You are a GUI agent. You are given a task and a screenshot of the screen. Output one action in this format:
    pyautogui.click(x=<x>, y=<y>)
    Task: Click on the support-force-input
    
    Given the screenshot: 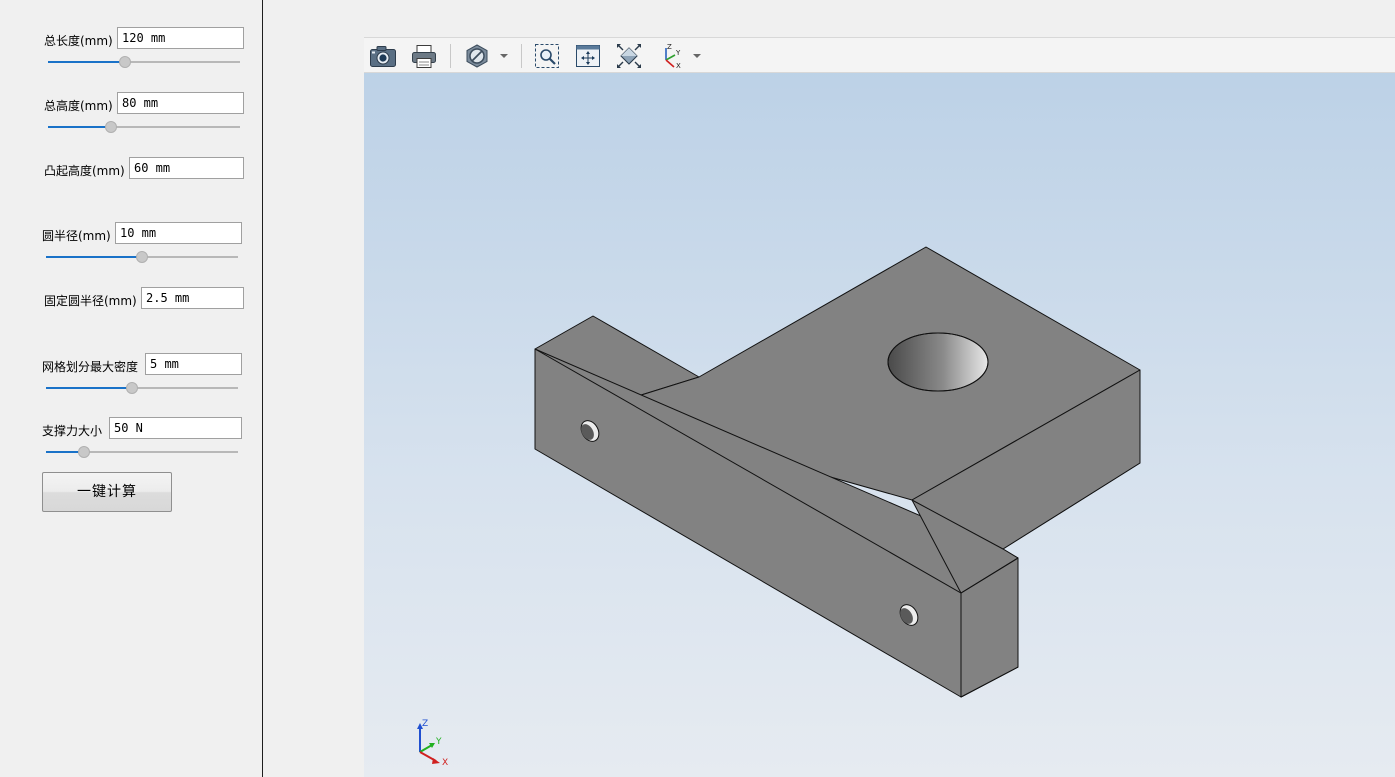 What is the action you would take?
    pyautogui.click(x=175, y=428)
    